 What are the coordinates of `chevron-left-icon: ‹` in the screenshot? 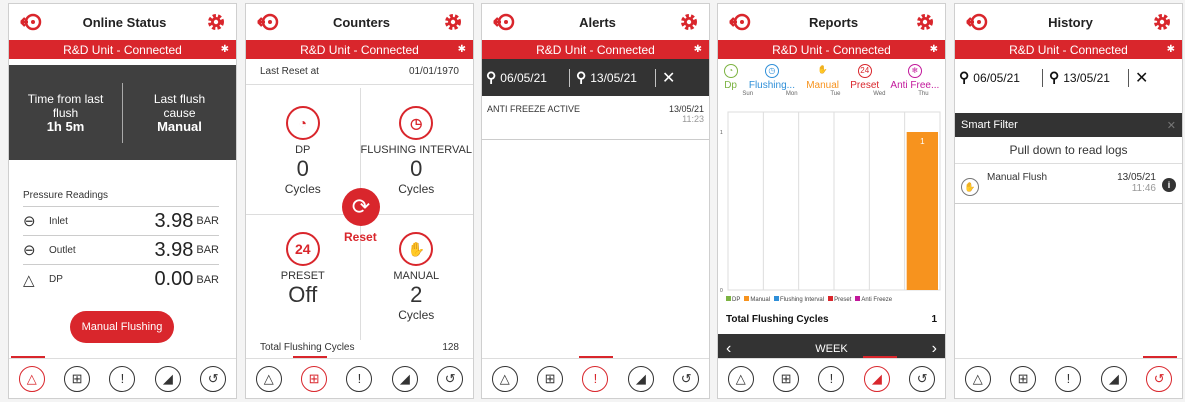 It's located at (728, 349).